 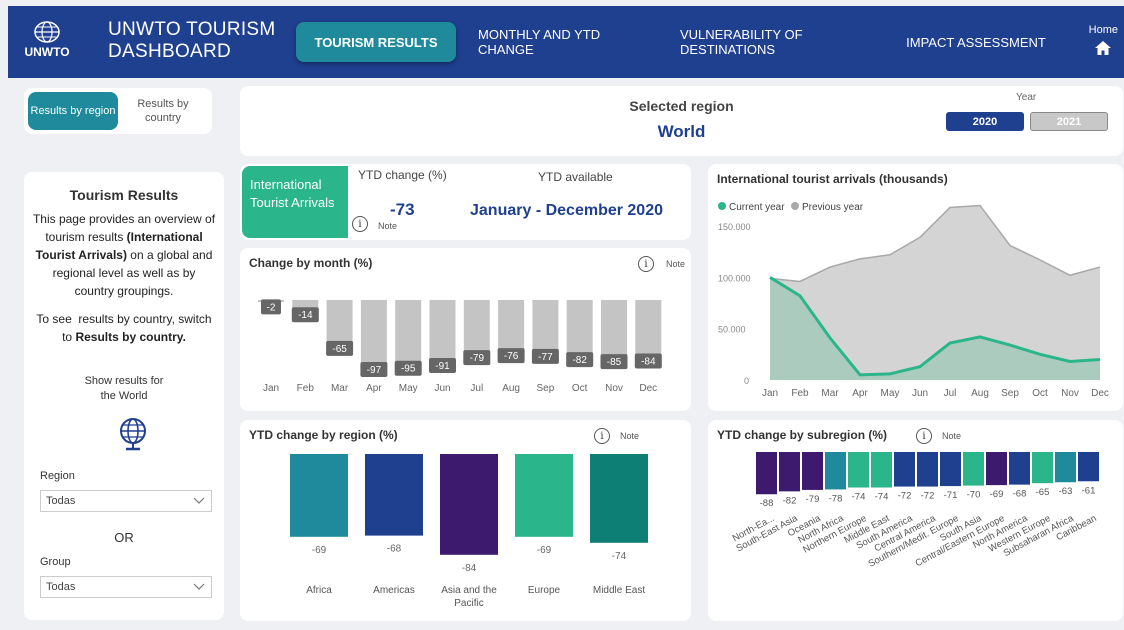 What do you see at coordinates (614, 388) in the screenshot?
I see `month-tick-label: Nov` at bounding box center [614, 388].